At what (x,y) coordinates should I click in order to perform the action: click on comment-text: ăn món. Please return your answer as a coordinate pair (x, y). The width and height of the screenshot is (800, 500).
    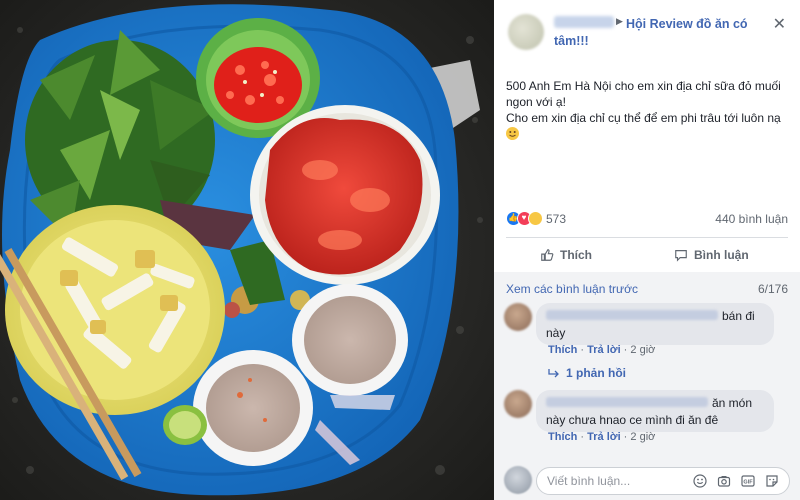
    Looking at the image, I should click on (732, 403).